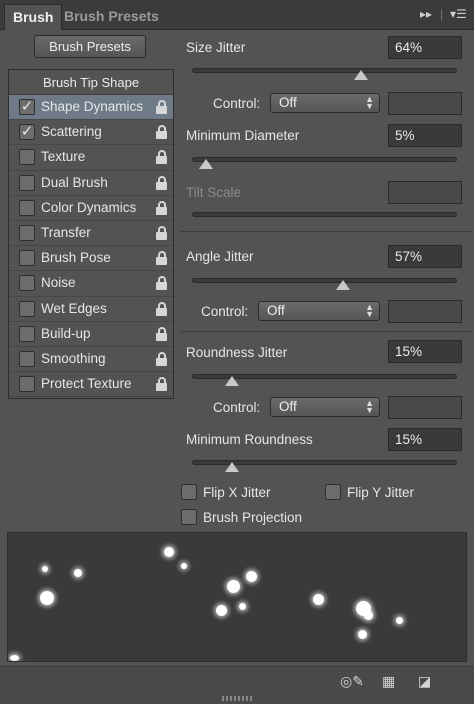 Image resolution: width=474 pixels, height=704 pixels. What do you see at coordinates (58, 283) in the screenshot?
I see `sidebar-item-label: Noise` at bounding box center [58, 283].